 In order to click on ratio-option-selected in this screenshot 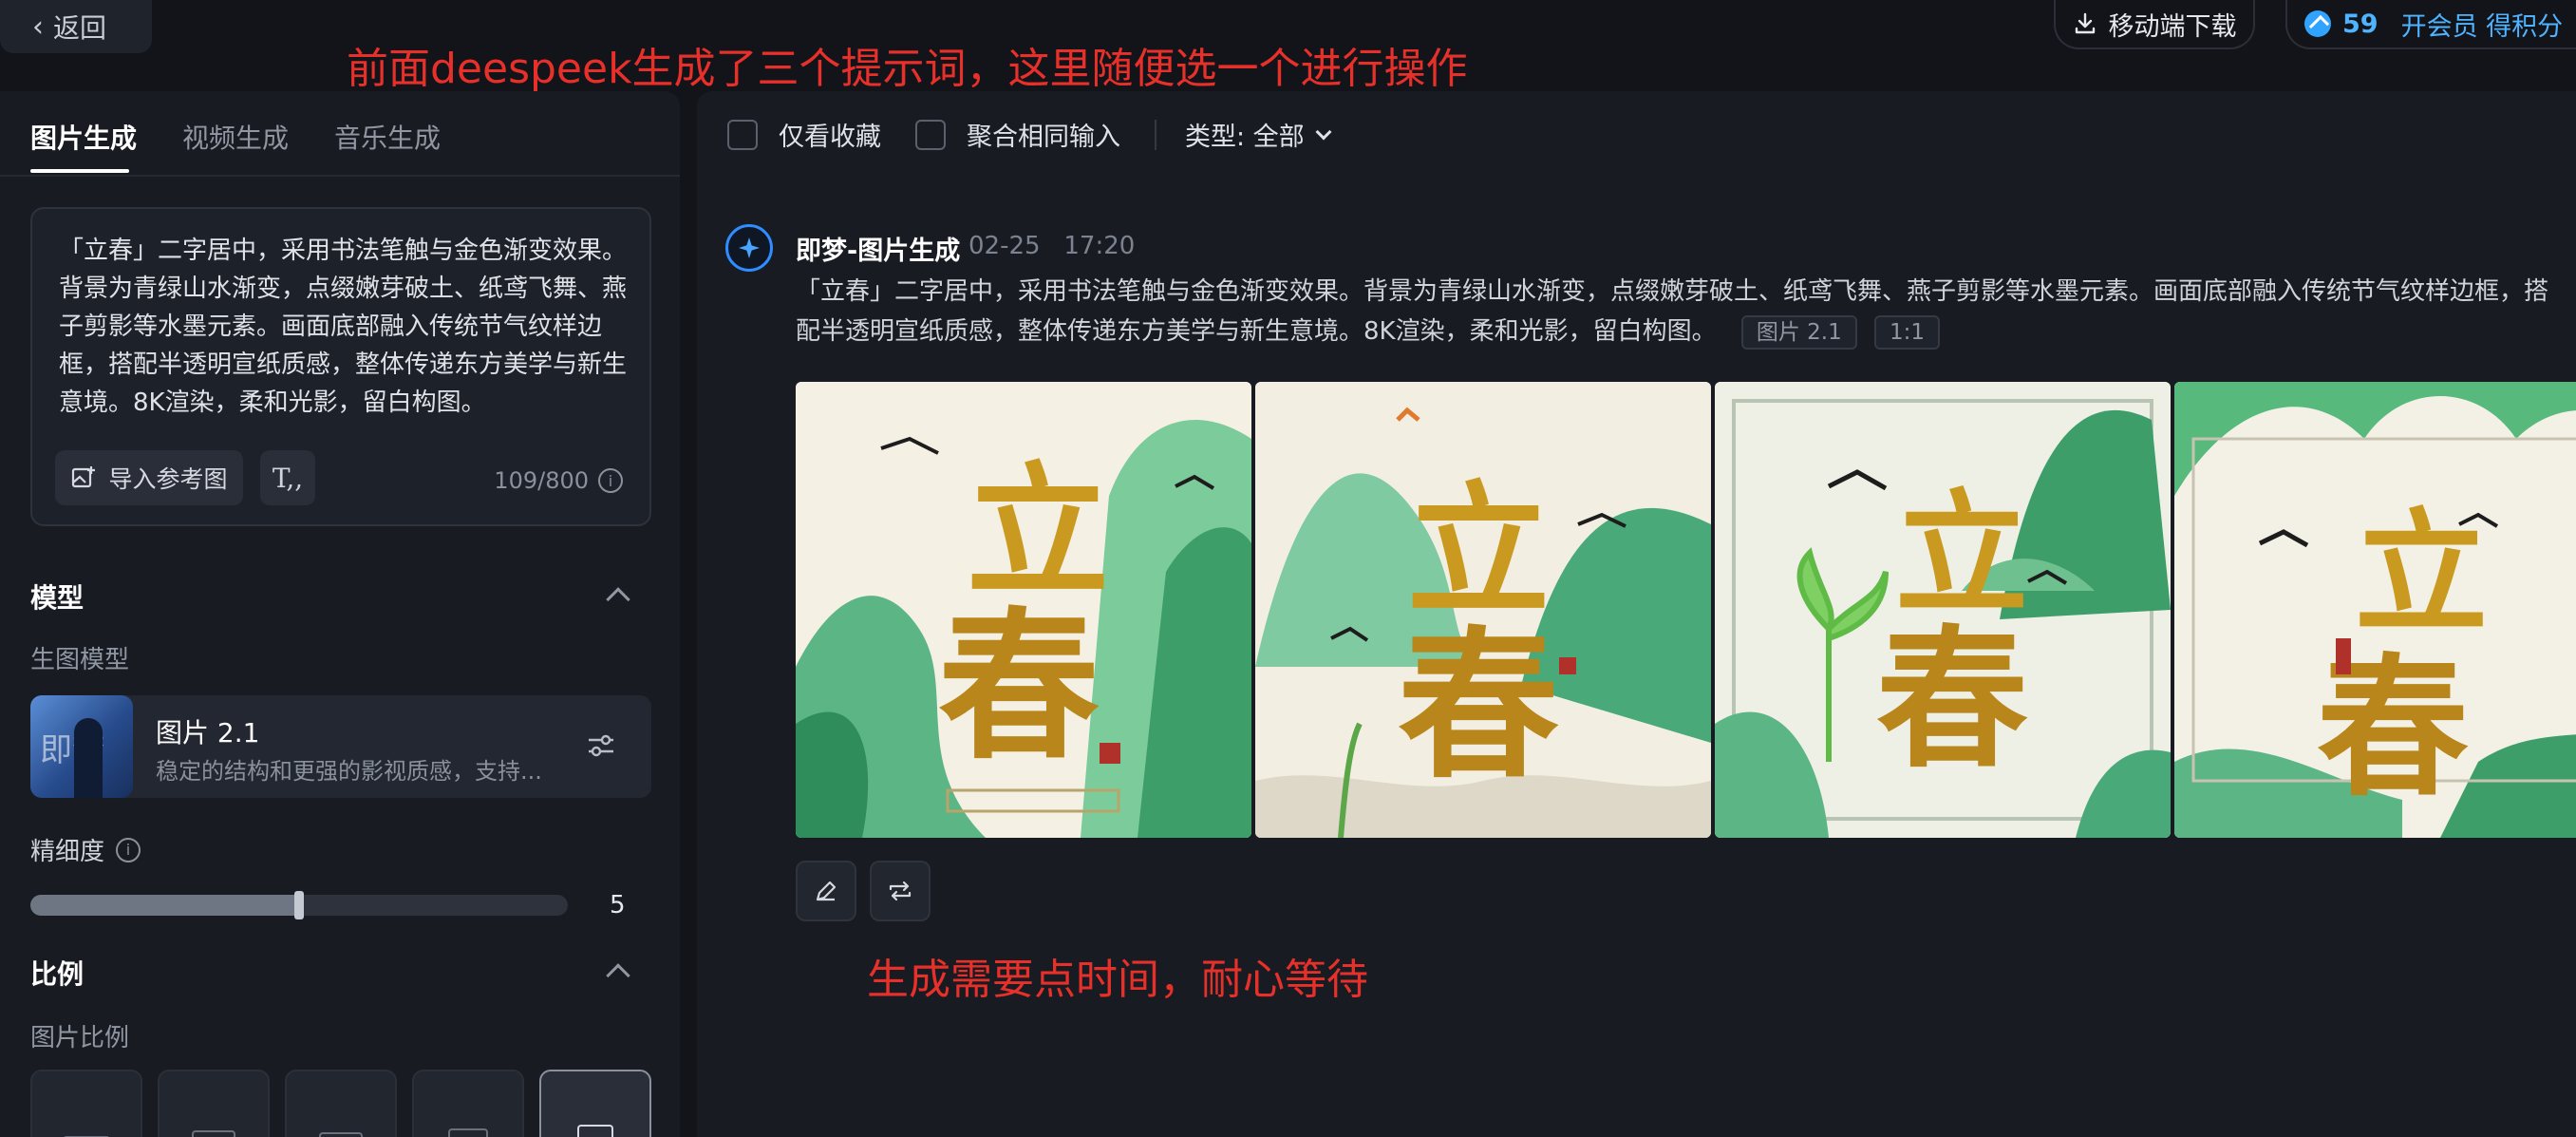, I will do `click(595, 1103)`.